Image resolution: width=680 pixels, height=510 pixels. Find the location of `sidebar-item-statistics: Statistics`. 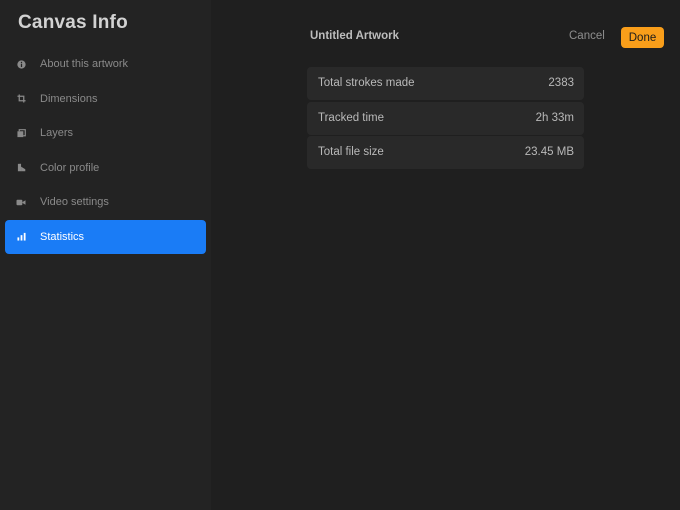

sidebar-item-statistics: Statistics is located at coordinates (105, 236).